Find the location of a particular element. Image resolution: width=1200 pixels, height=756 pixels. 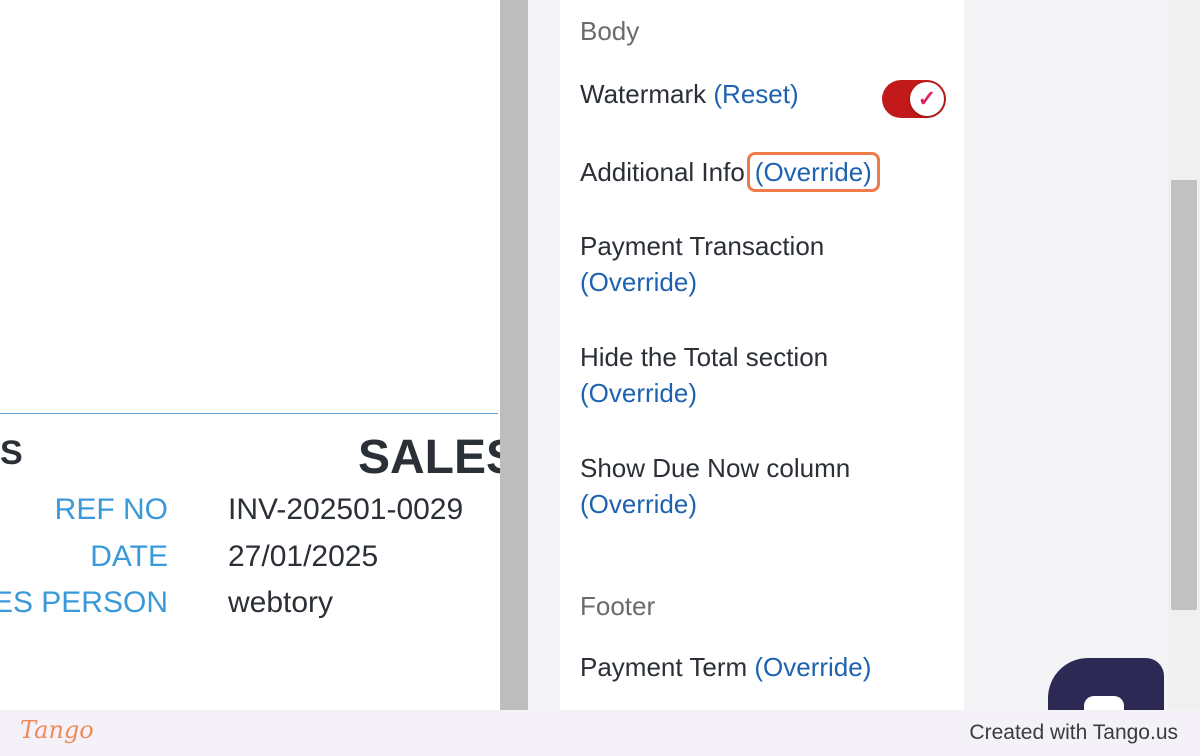

show-due-now-override-link: (Override) is located at coordinates (760, 504).